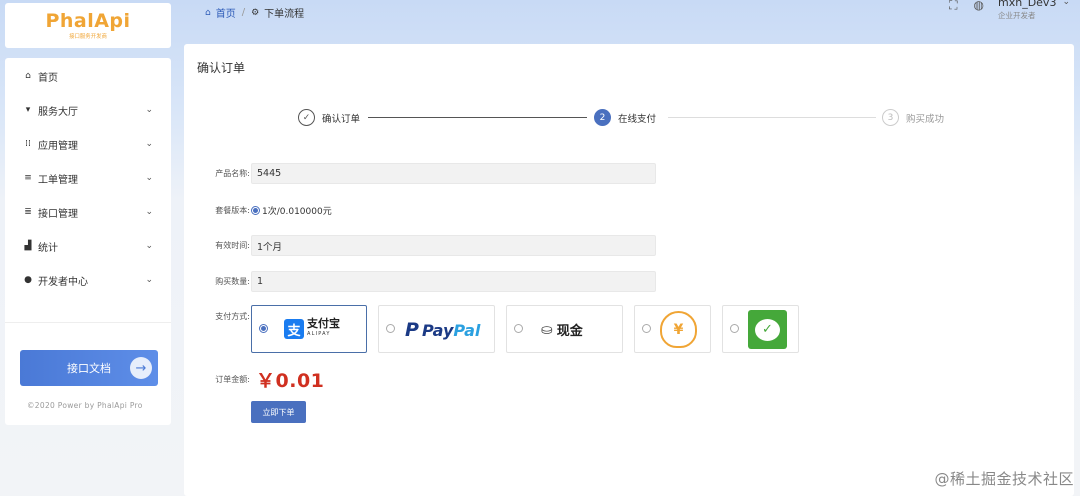 The image size is (1080, 496). I want to click on package-radio, so click(255, 210).